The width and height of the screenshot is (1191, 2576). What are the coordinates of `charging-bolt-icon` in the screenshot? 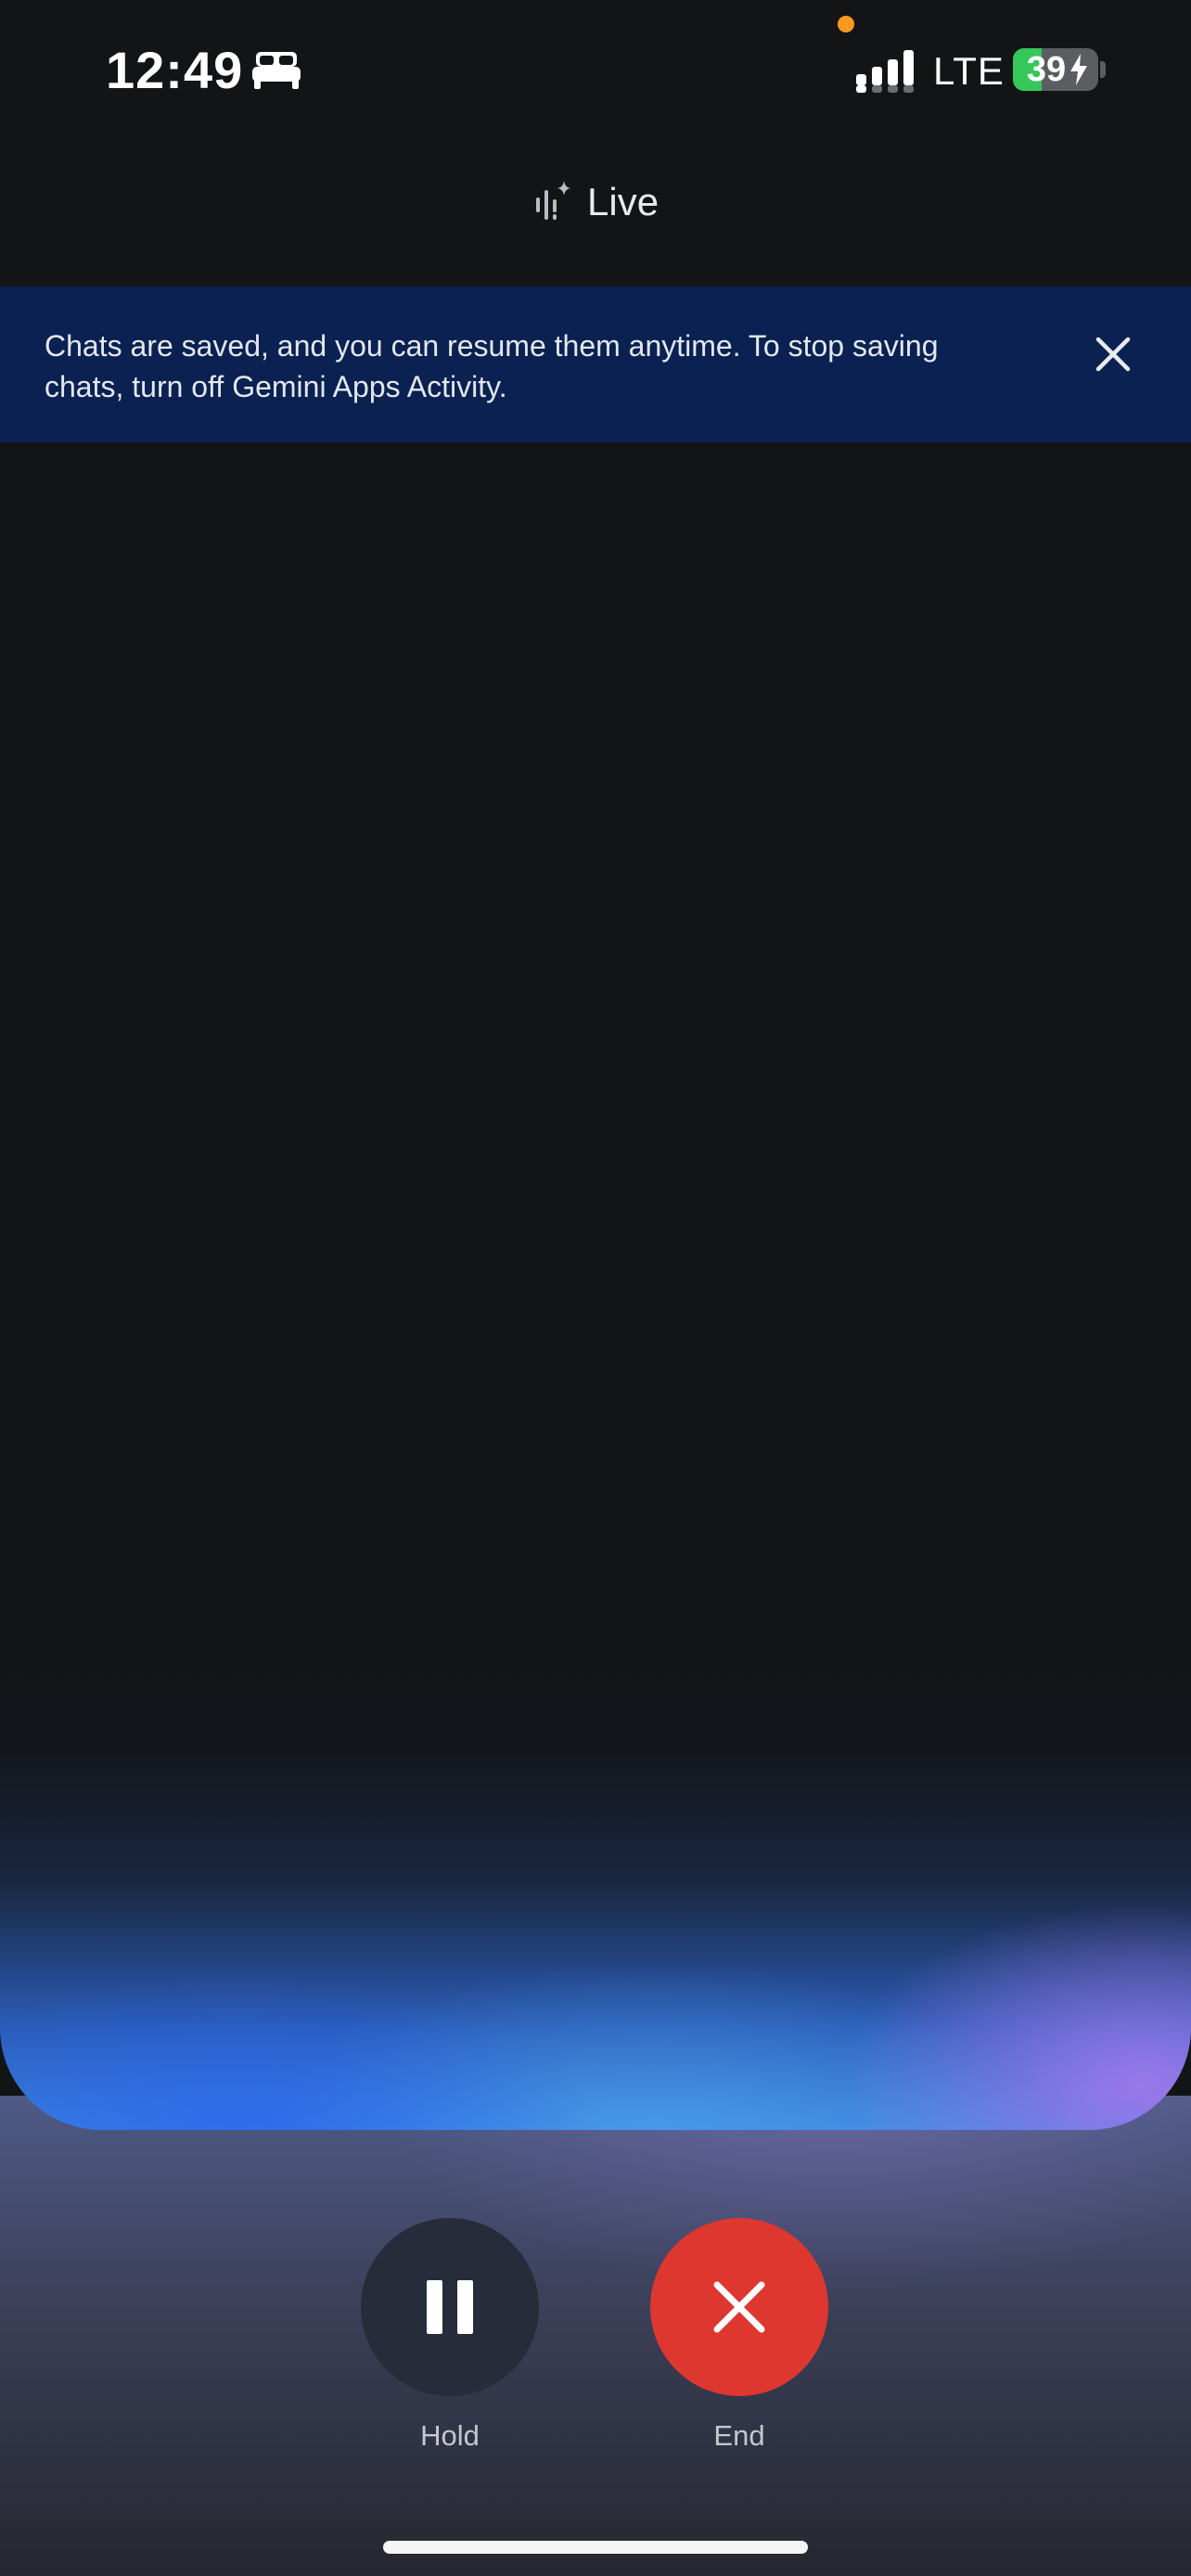 It's located at (1078, 69).